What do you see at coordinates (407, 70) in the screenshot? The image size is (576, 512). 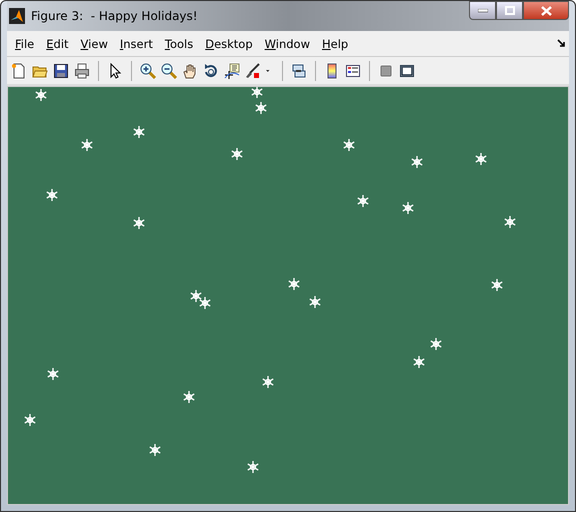 I see `show-plot-tools-icon` at bounding box center [407, 70].